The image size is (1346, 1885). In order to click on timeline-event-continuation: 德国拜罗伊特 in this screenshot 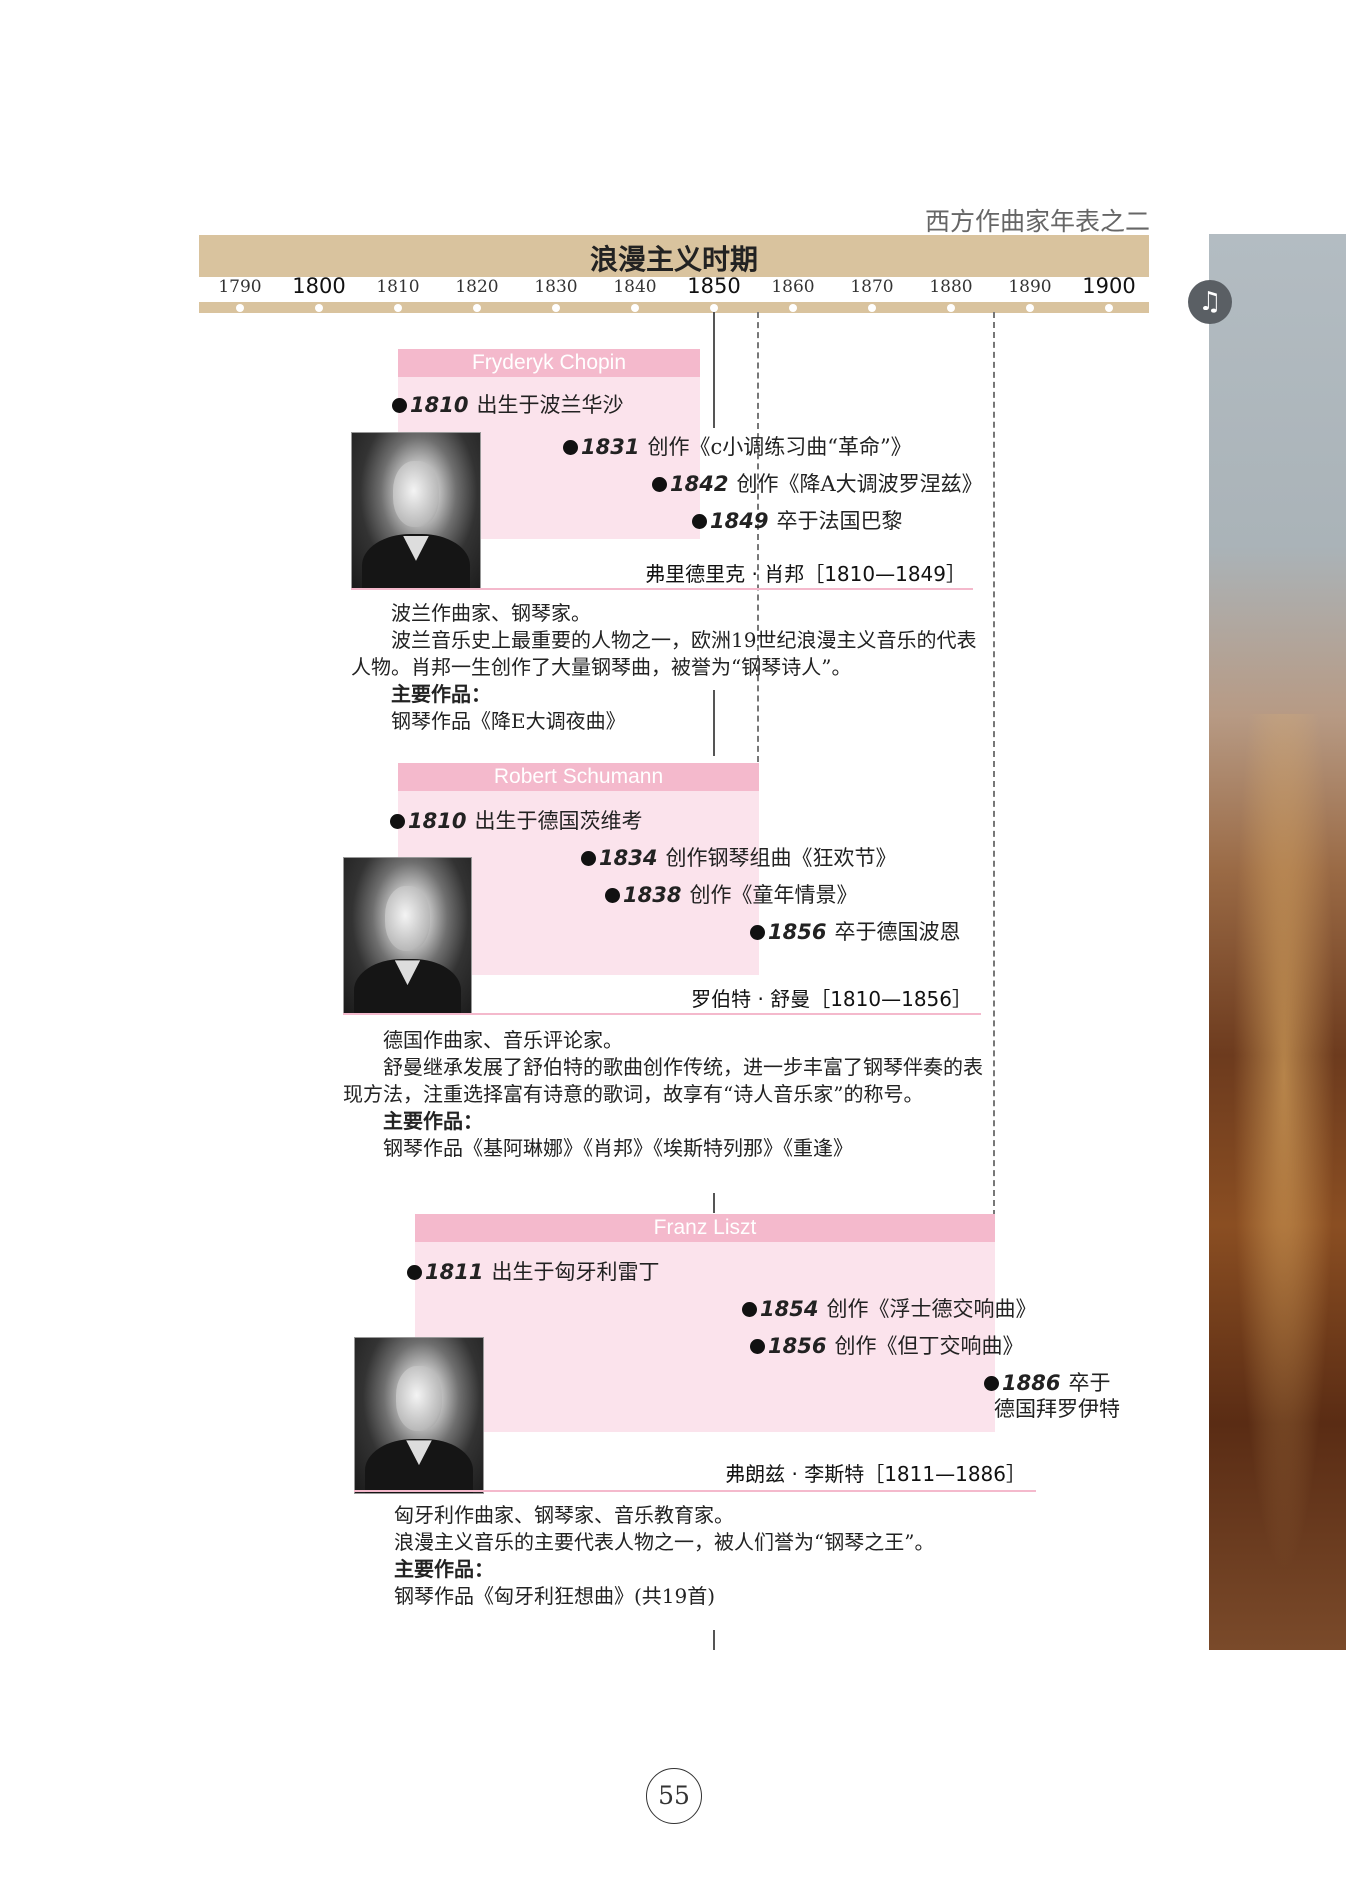, I will do `click(1057, 1409)`.